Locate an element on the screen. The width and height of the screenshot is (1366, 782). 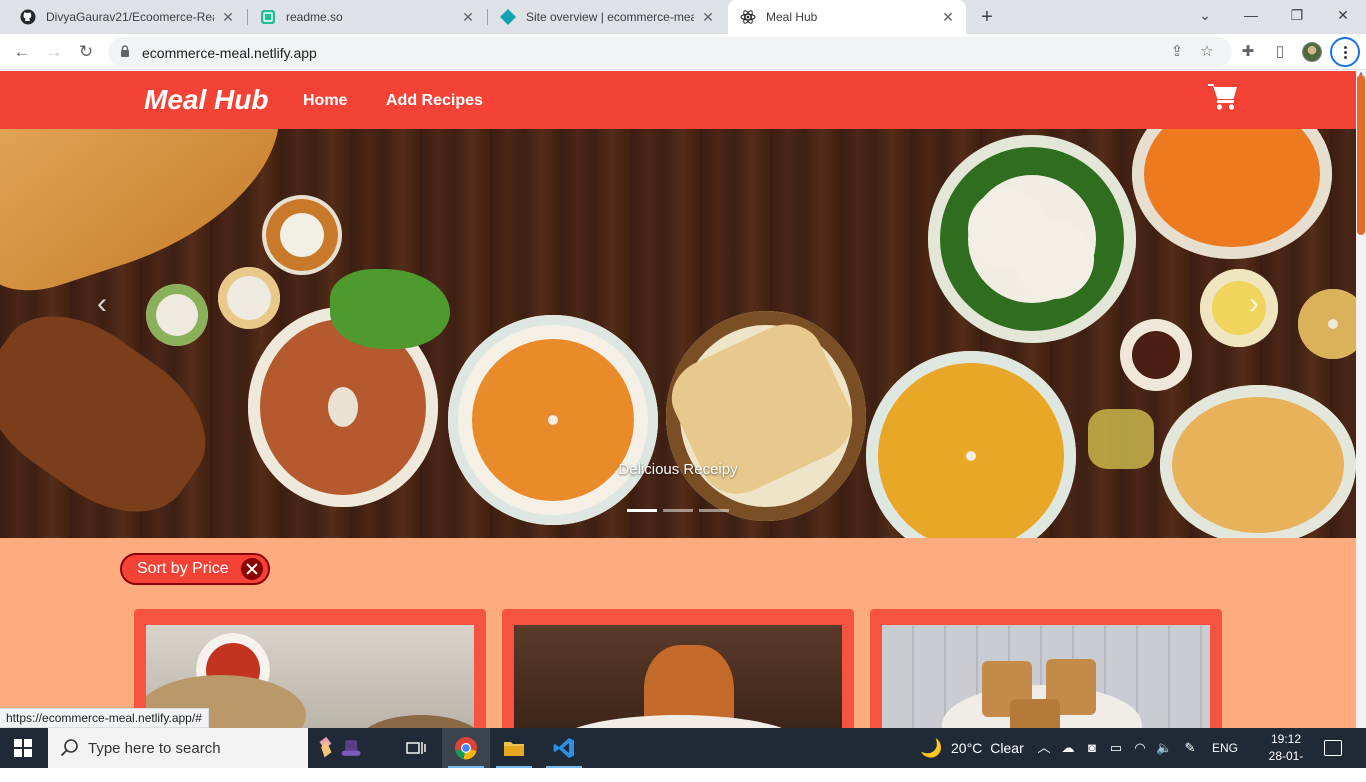
taskbar-search-box: Type here to search is located at coordinates (178, 748).